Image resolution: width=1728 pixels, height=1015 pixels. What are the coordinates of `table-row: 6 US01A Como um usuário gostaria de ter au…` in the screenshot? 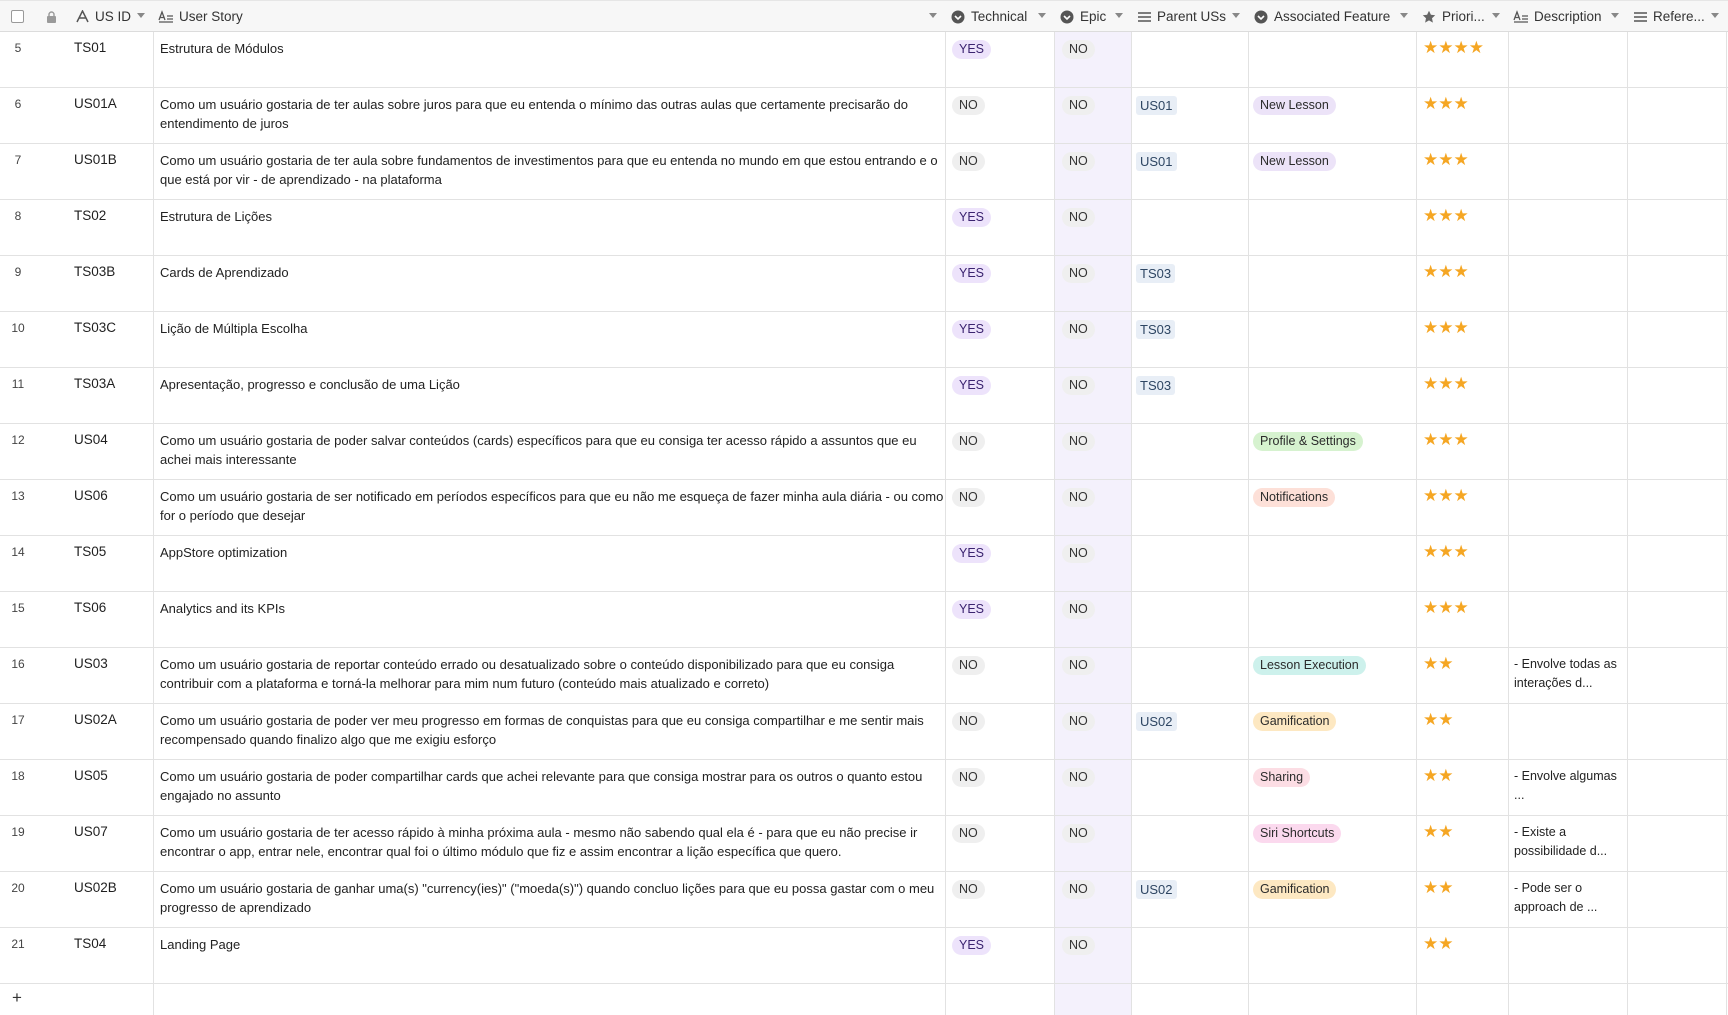 It's located at (864, 116).